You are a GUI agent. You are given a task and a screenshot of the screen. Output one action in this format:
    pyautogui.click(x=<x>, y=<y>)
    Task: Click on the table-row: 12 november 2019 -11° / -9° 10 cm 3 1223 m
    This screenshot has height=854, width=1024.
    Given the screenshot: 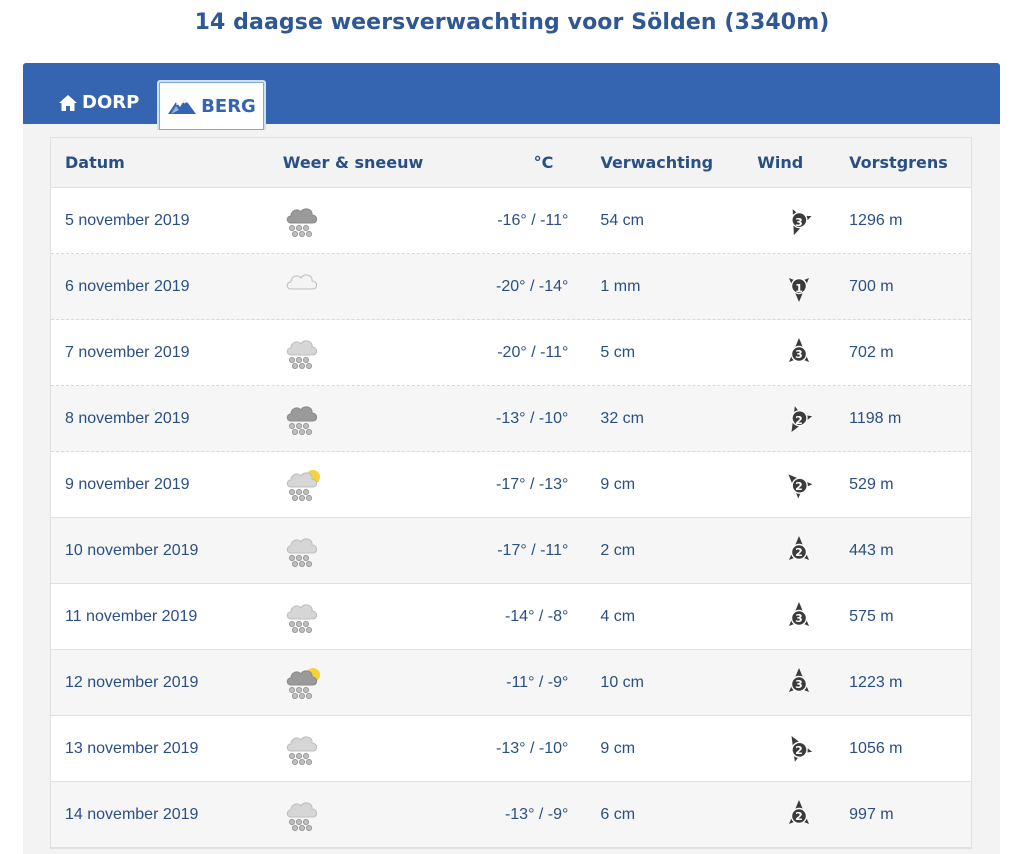 What is the action you would take?
    pyautogui.click(x=511, y=683)
    